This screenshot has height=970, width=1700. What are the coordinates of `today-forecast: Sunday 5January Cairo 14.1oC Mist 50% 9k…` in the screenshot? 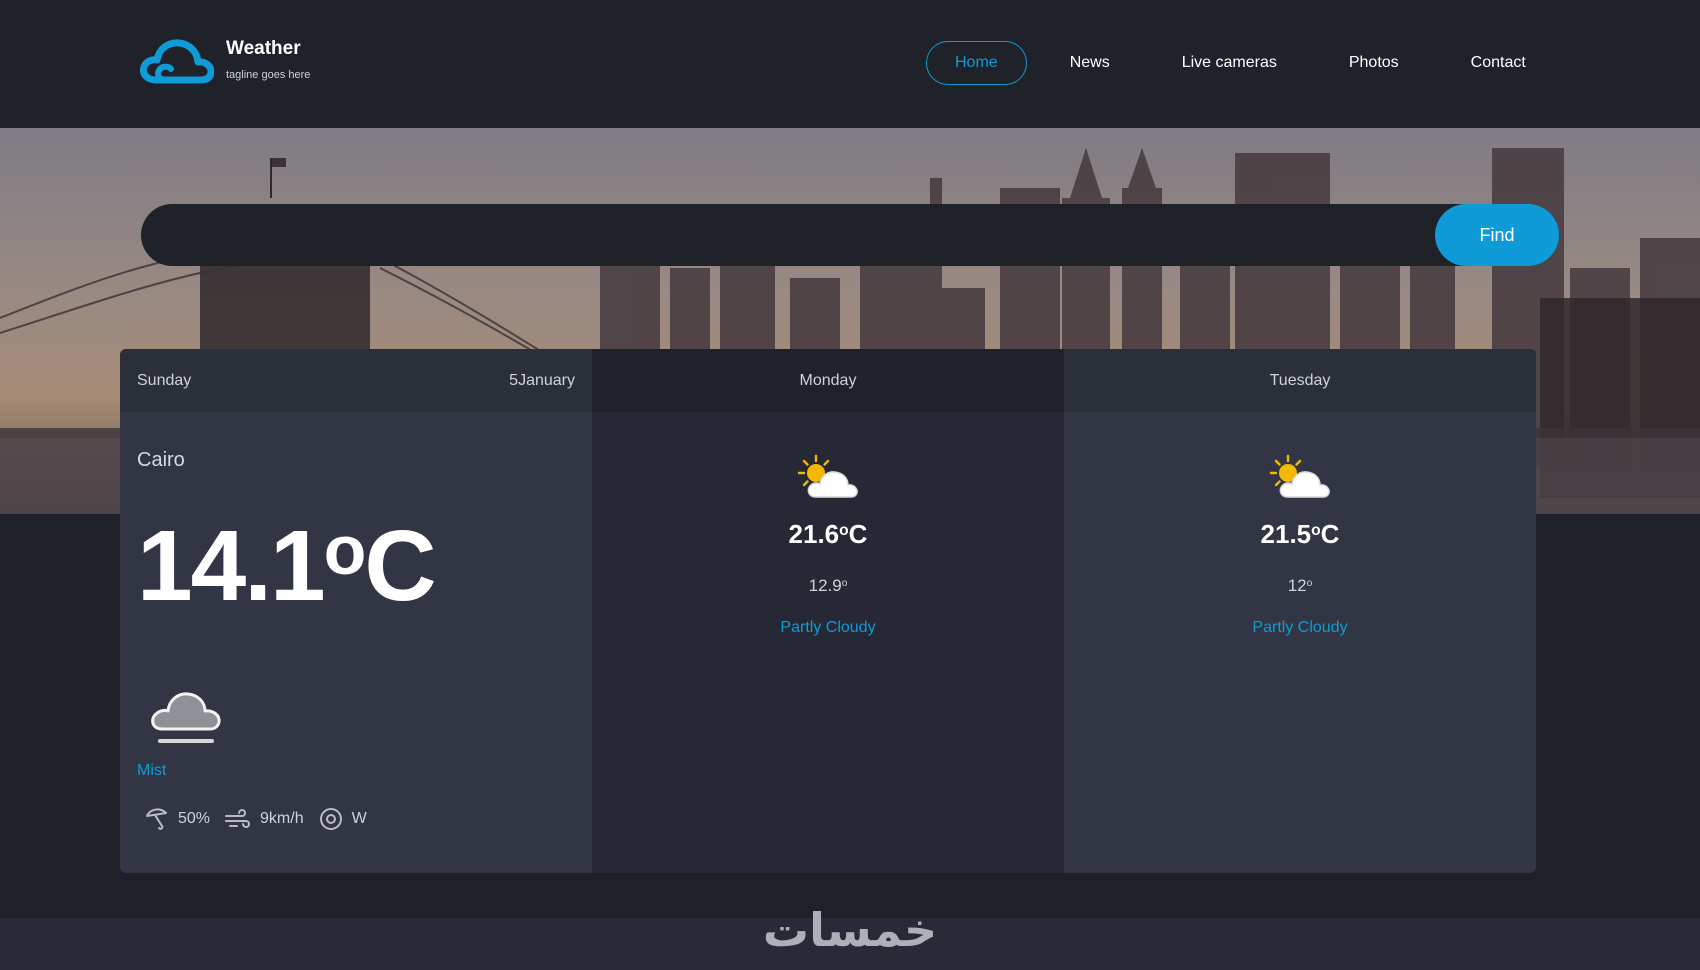 It's located at (356, 611).